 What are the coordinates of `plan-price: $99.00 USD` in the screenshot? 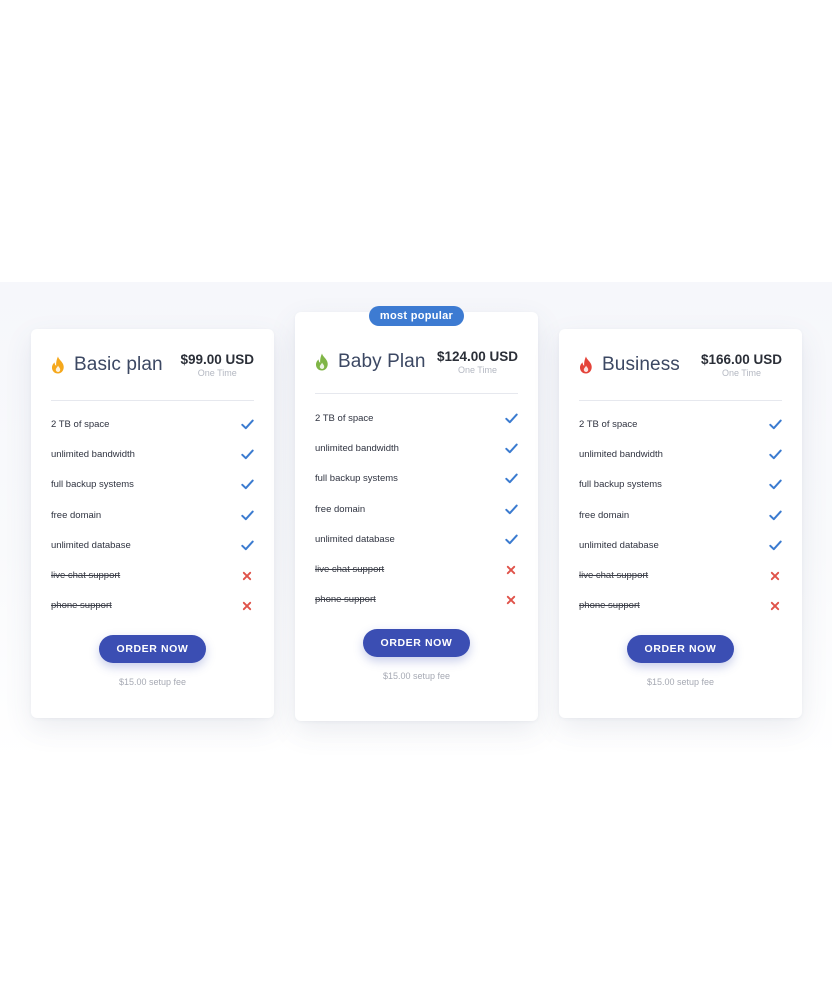 It's located at (217, 359).